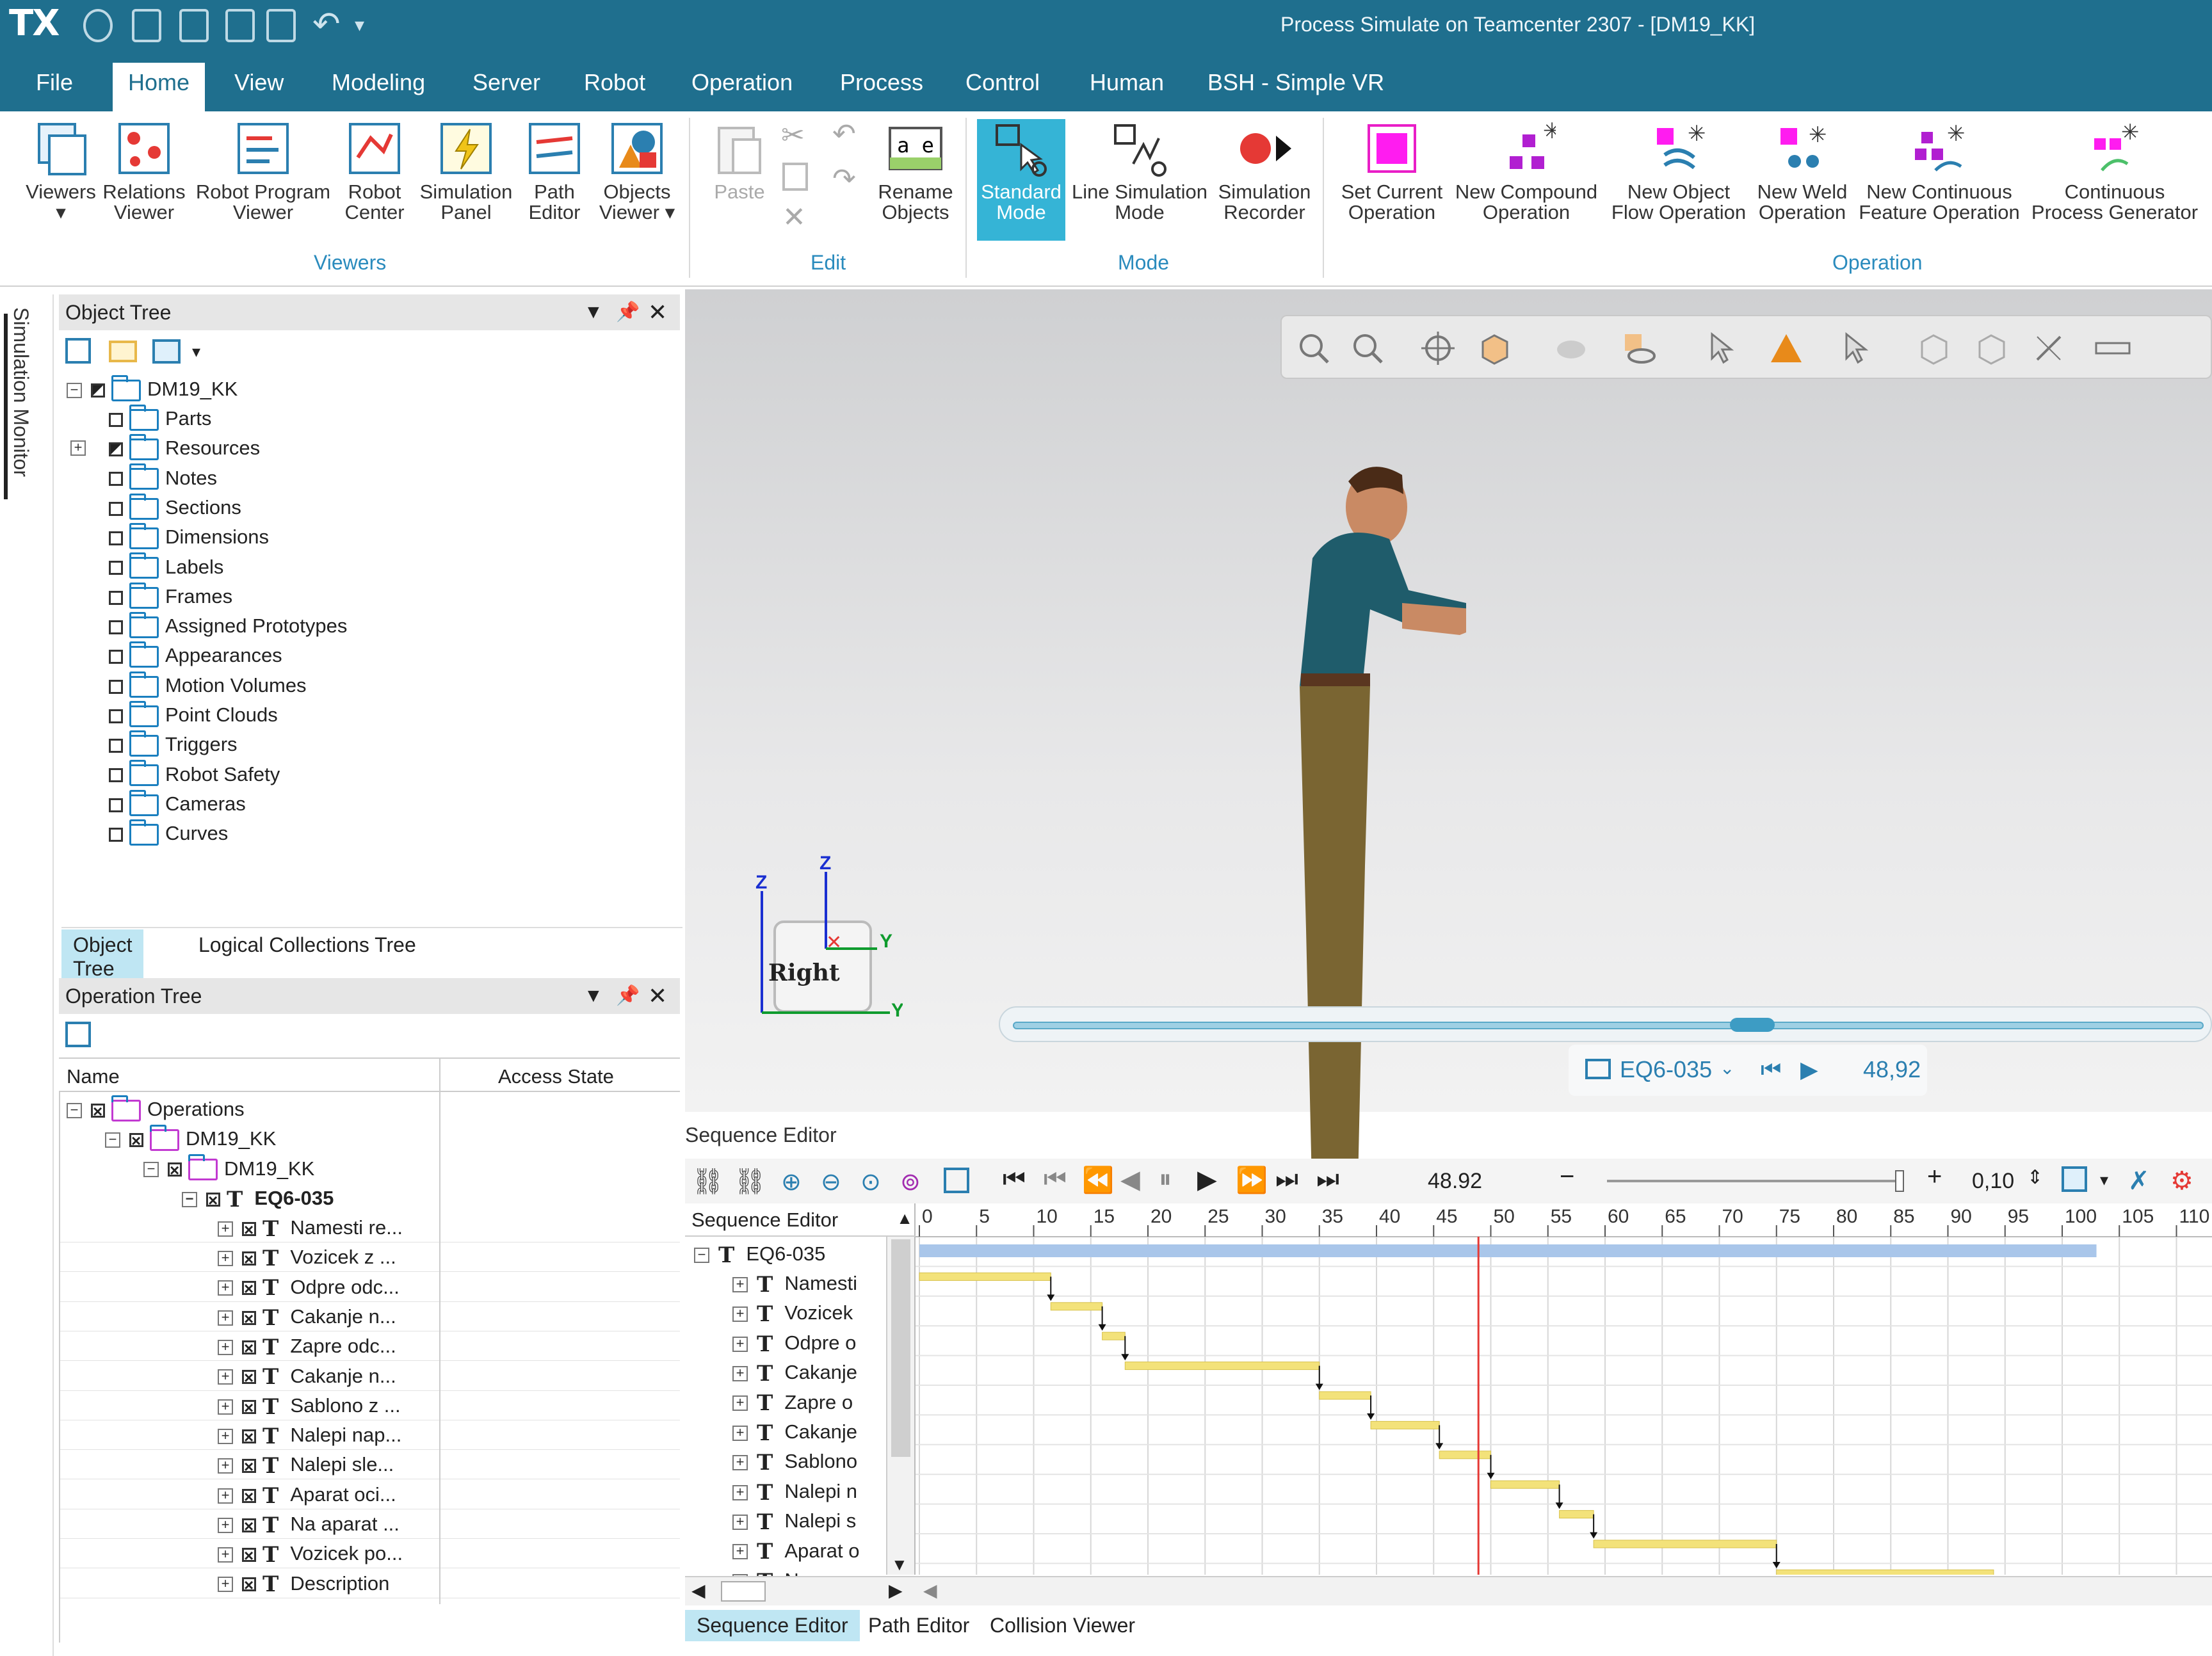 The width and height of the screenshot is (2212, 1656). Describe the element at coordinates (2049, 348) in the screenshot. I see `manipulator-icon` at that location.